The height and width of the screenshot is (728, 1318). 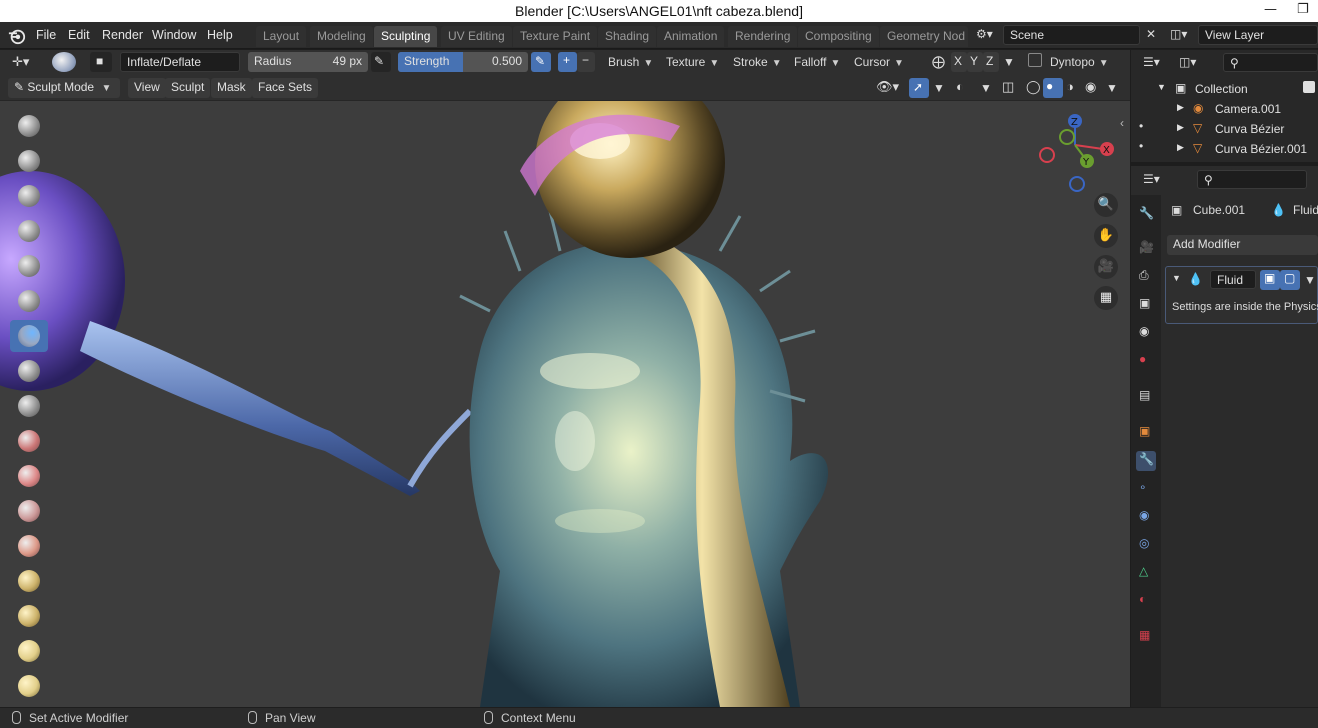 What do you see at coordinates (20, 62) in the screenshot?
I see `tool-settings-icon: ✛▾` at bounding box center [20, 62].